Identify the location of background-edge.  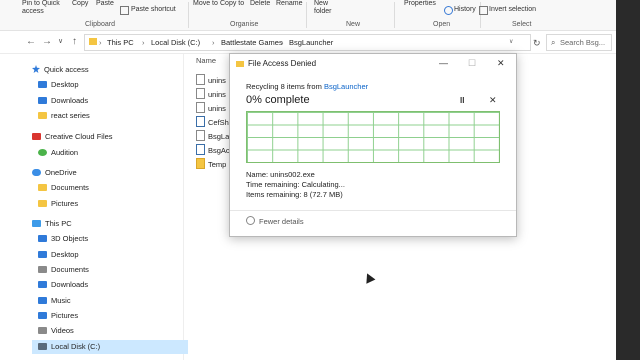
(628, 180).